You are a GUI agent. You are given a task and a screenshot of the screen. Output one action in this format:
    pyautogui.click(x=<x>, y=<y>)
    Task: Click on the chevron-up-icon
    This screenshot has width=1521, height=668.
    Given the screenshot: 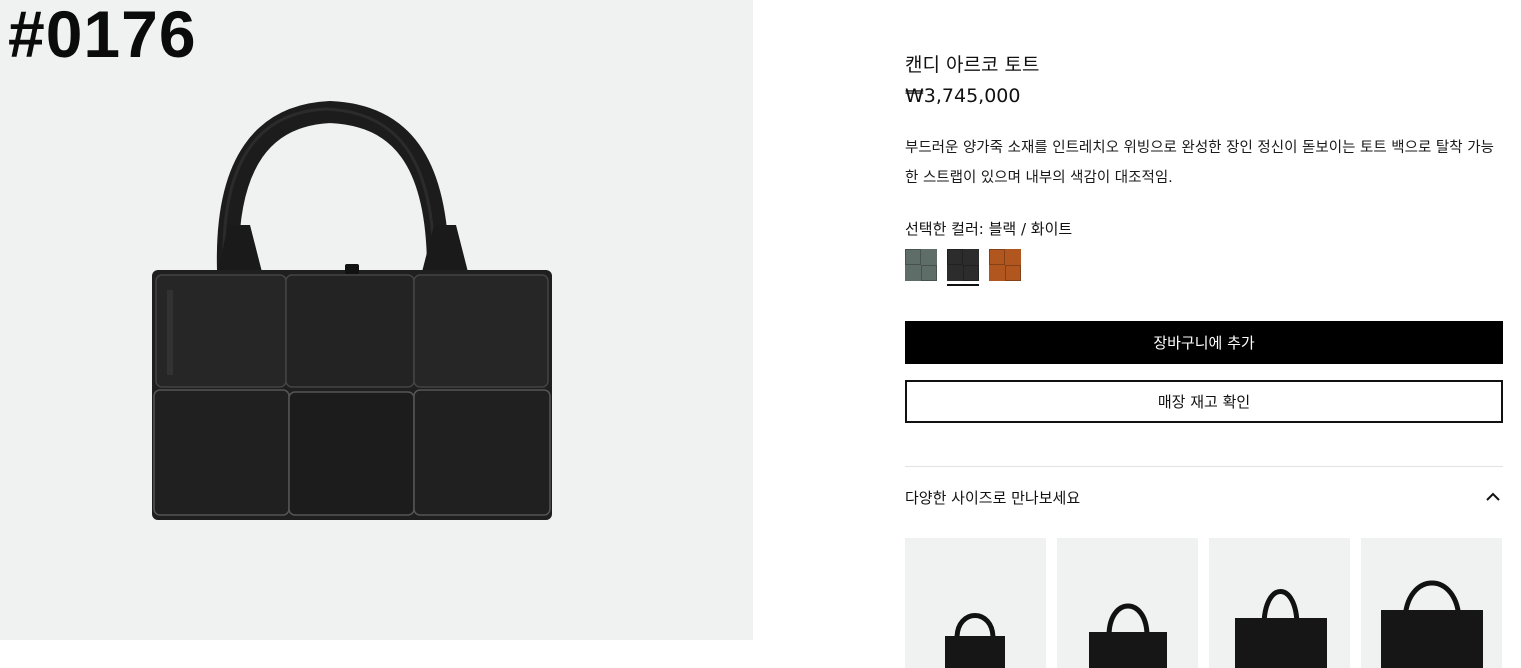 What is the action you would take?
    pyautogui.click(x=1493, y=497)
    